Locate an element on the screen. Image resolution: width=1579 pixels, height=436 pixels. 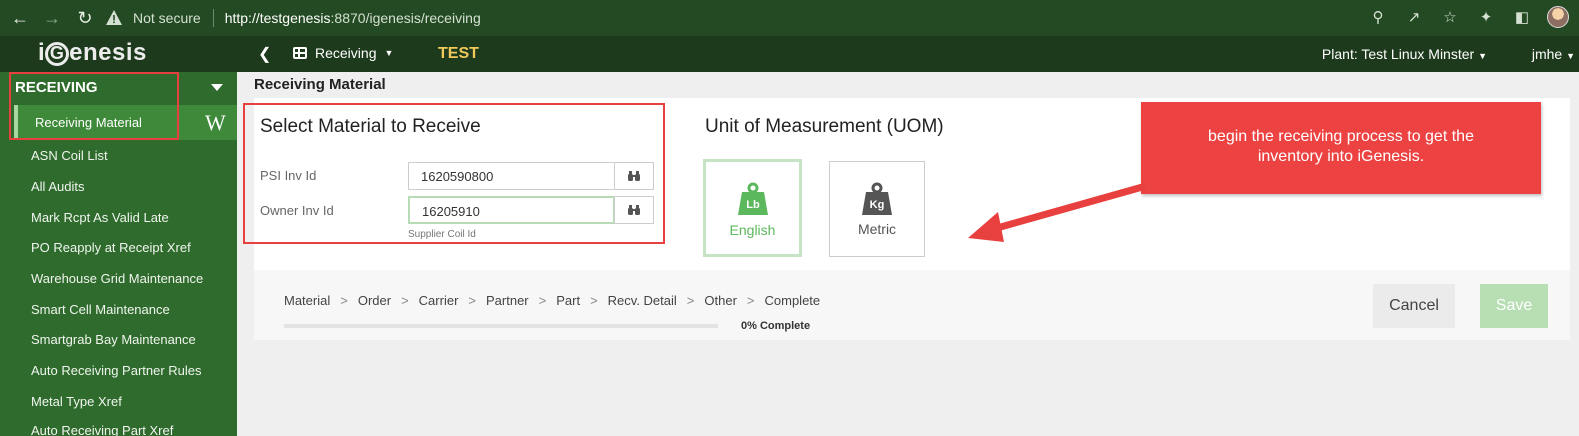
plant-selector: Plant: Test Linux Minster ▼ is located at coordinates (1404, 54).